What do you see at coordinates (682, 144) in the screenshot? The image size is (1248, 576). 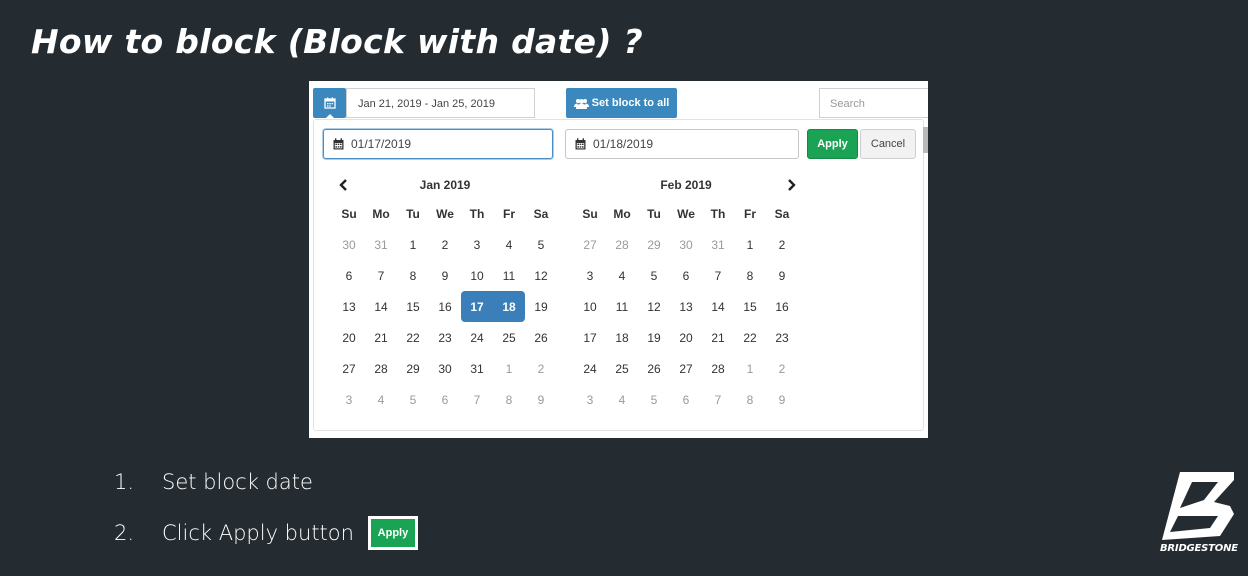 I see `end-date-input: 01/18/2019` at bounding box center [682, 144].